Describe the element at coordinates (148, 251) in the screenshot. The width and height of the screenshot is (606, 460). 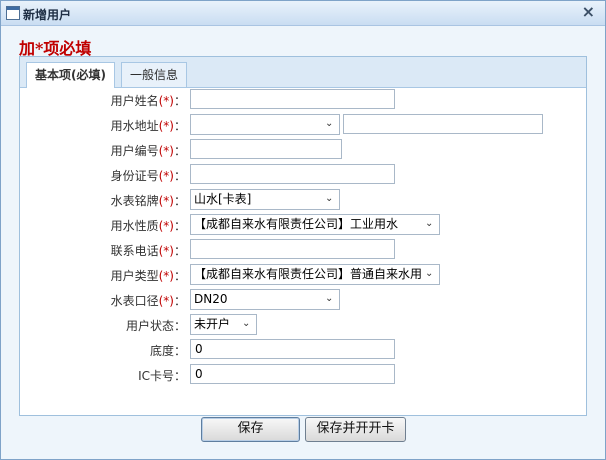
I see `contact-phone-label: 联系电话(*)：` at that location.